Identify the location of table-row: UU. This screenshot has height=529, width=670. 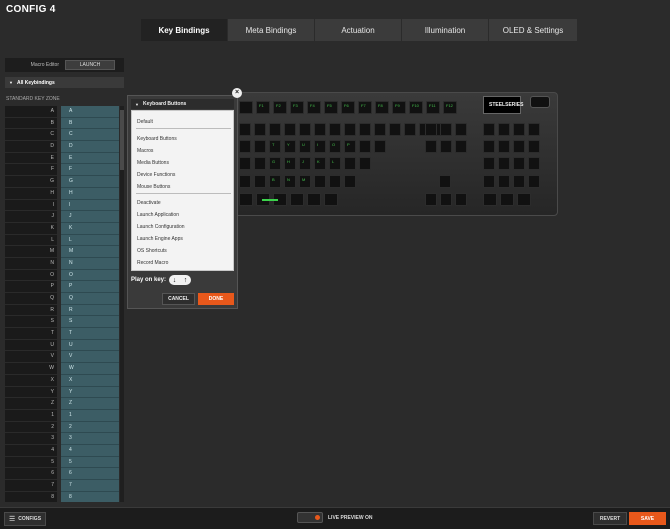
(62, 345).